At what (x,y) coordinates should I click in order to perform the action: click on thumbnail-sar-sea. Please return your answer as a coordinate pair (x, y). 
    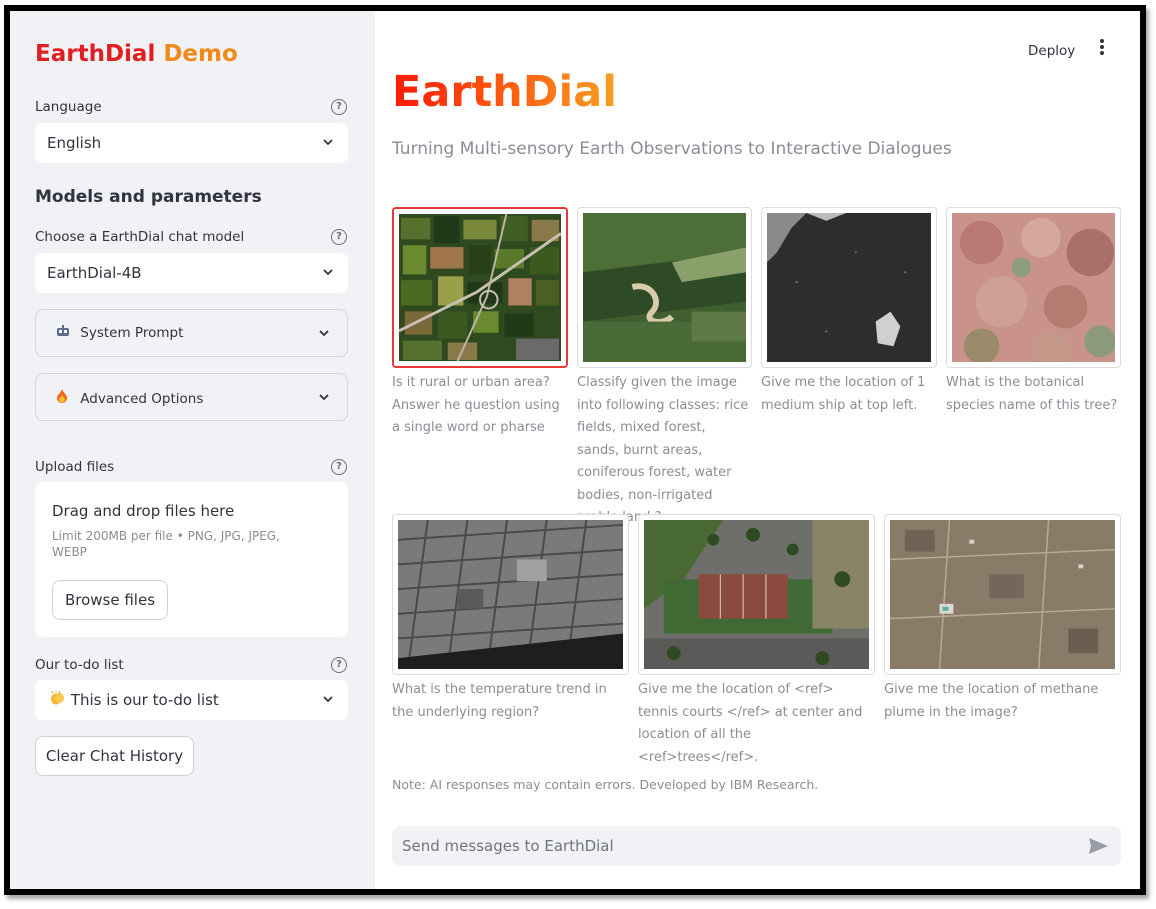
    Looking at the image, I should click on (849, 287).